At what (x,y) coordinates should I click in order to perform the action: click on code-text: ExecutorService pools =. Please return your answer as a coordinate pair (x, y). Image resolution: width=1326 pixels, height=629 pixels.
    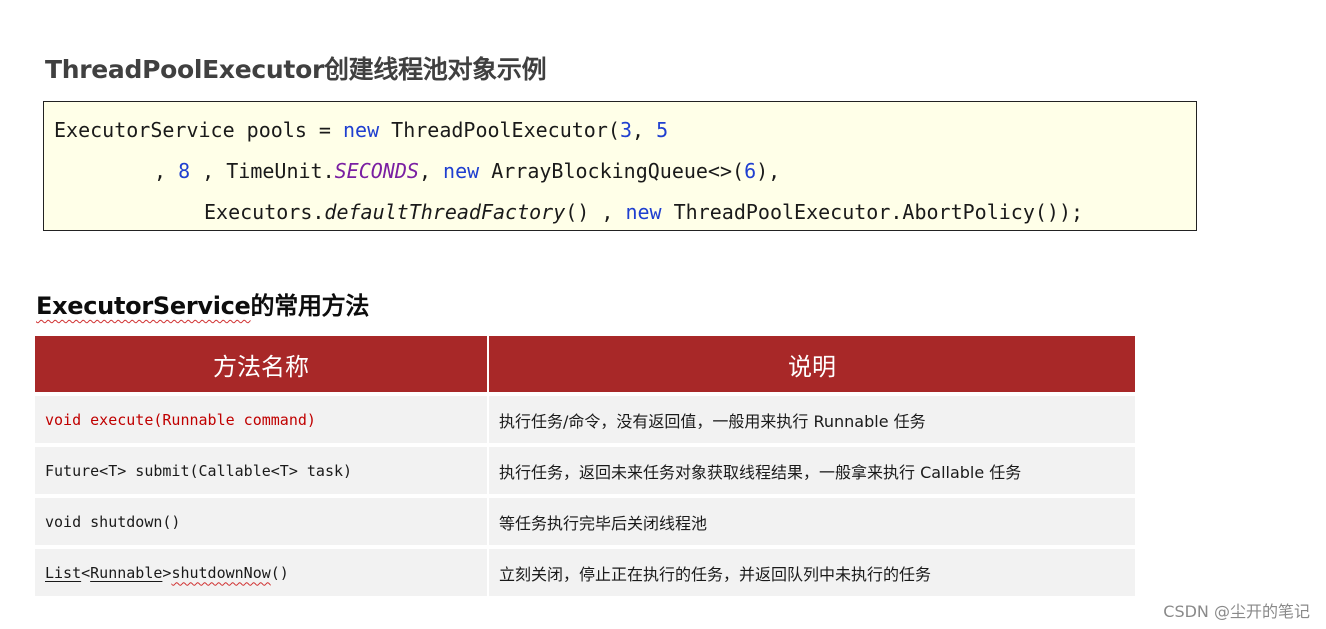
    Looking at the image, I should click on (198, 130).